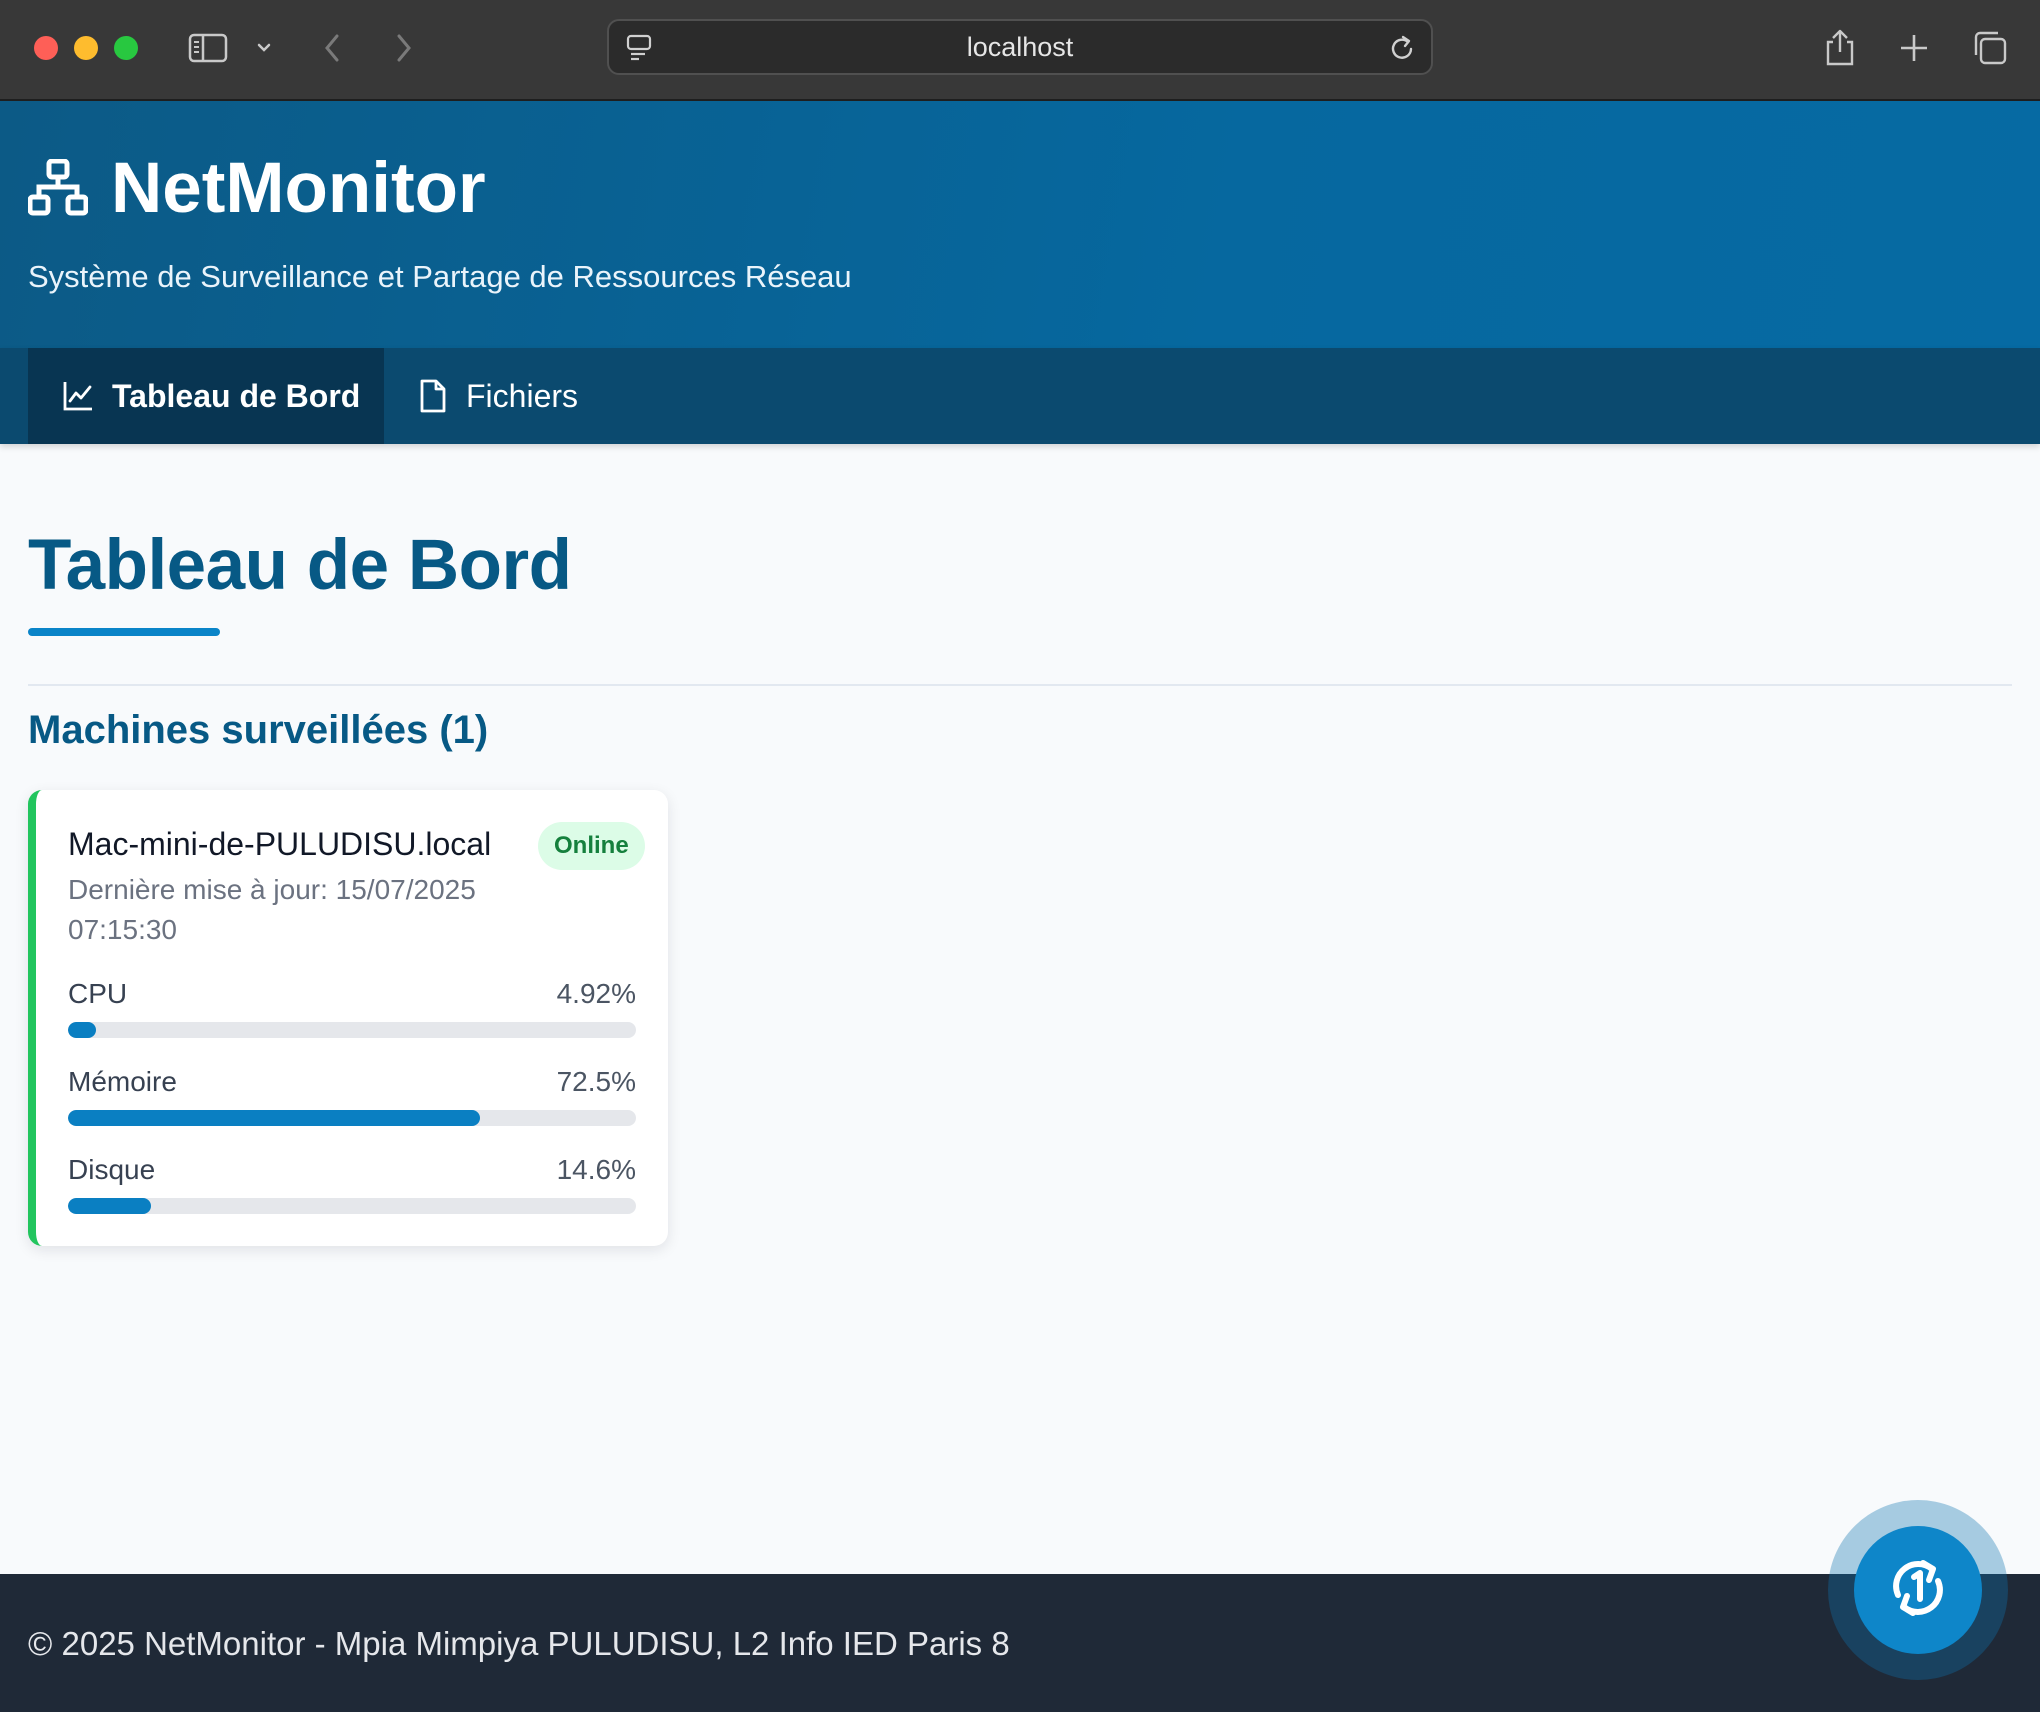  I want to click on memory-value: 72.5%, so click(596, 1081).